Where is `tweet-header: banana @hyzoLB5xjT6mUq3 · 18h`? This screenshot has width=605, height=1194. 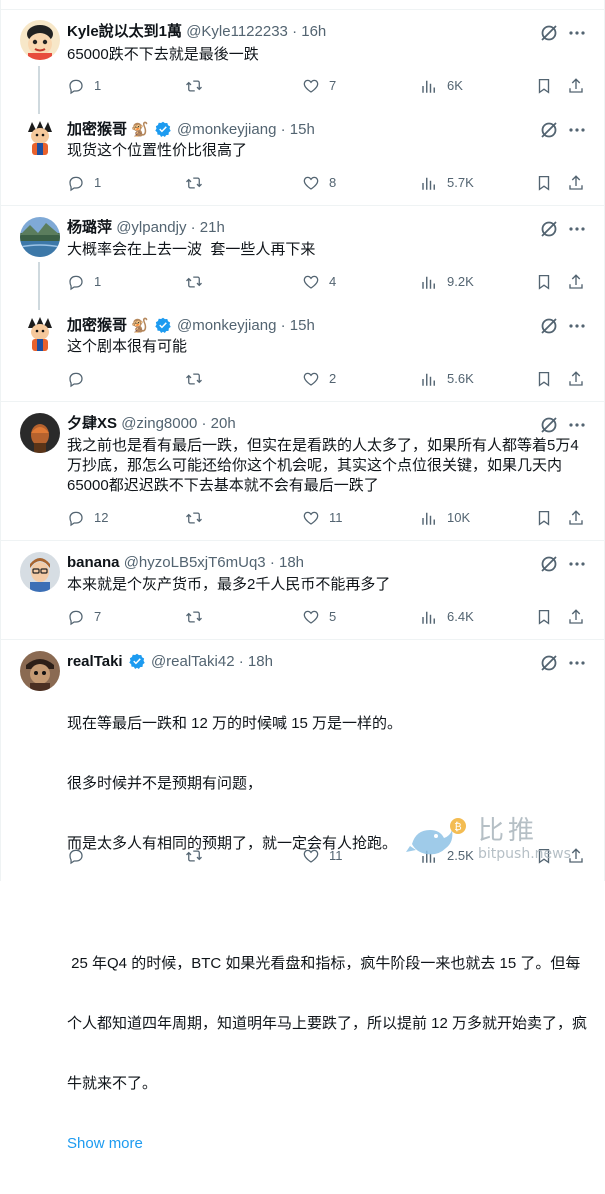
tweet-header: banana @hyzoLB5xjT6mUq3 · 18h is located at coordinates (301, 563).